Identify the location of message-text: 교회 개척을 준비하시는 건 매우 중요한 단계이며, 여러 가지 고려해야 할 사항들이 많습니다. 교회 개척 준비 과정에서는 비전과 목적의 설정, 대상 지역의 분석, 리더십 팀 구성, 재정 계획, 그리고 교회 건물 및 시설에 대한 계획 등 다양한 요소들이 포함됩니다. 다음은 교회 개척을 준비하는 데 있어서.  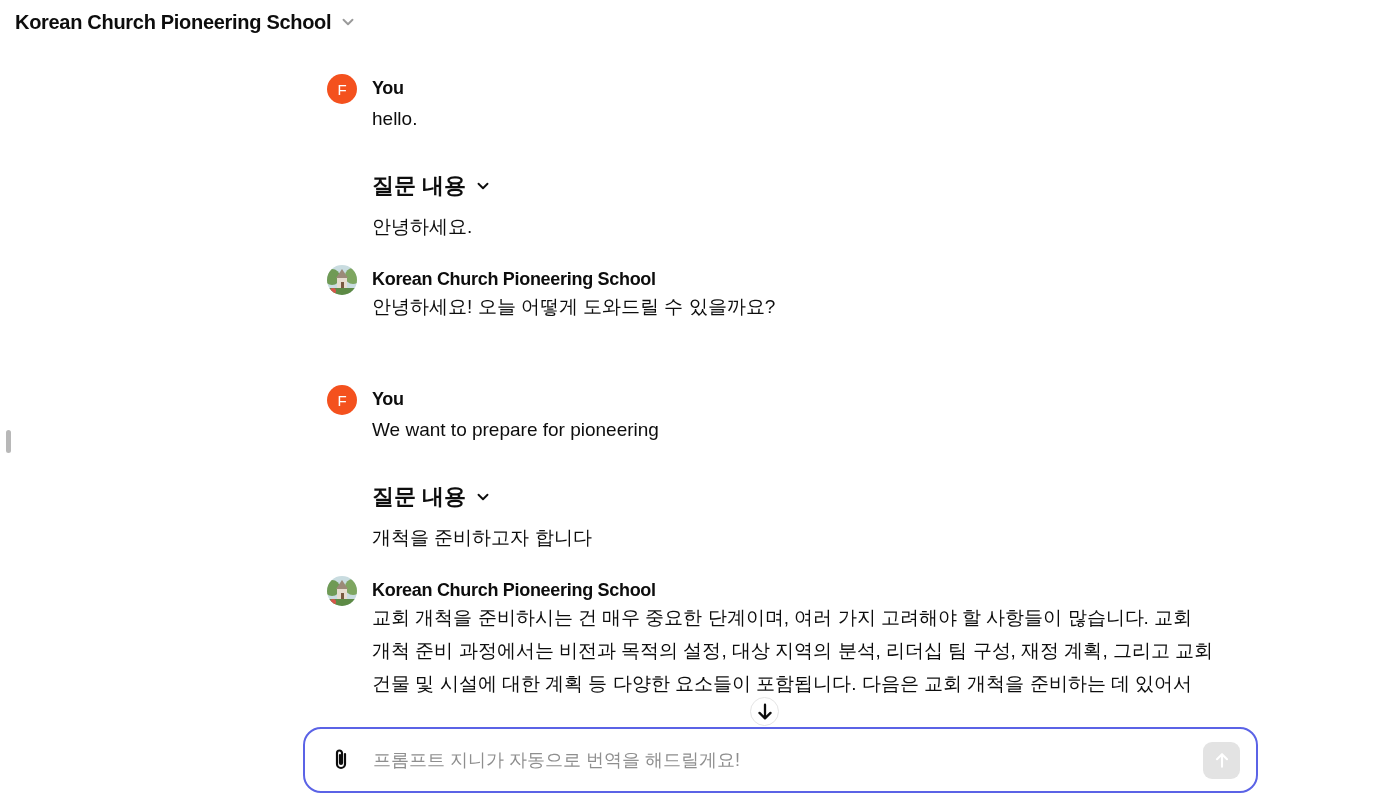
(793, 651).